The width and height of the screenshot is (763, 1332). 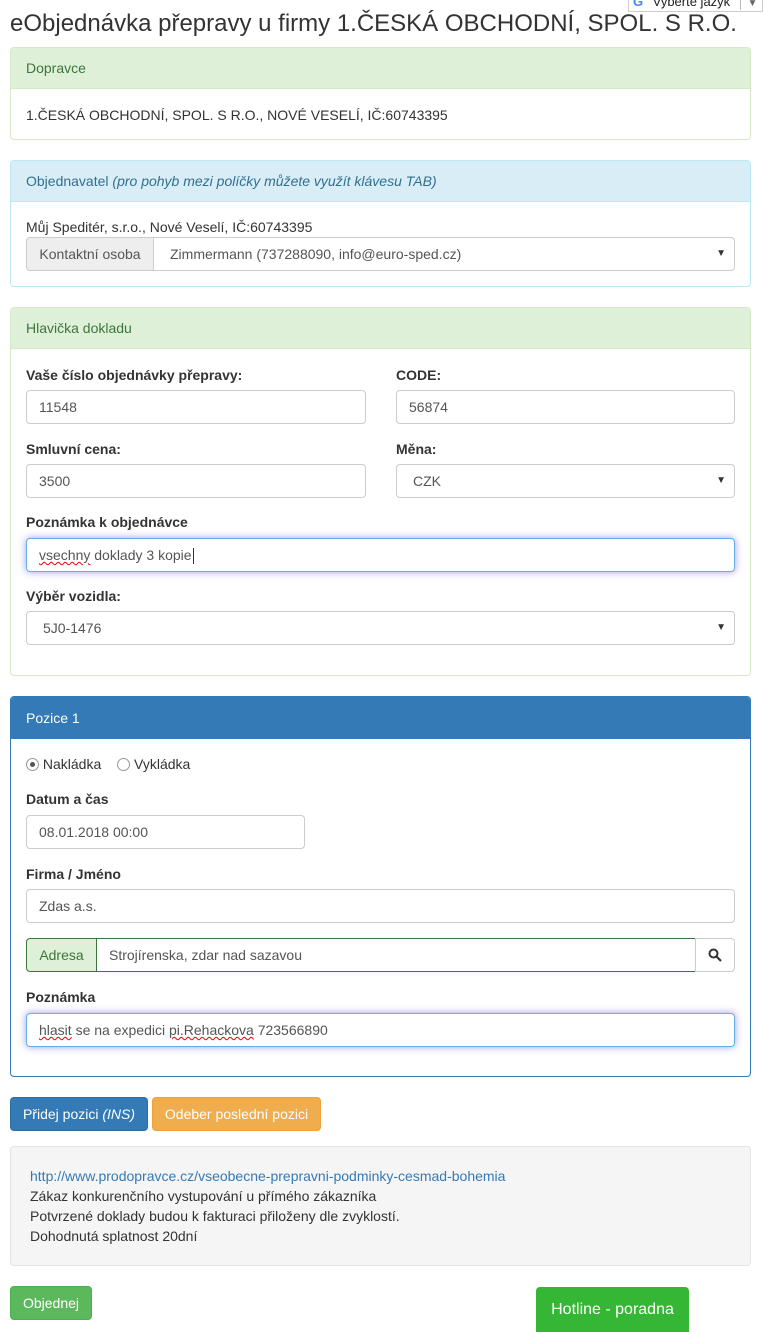 I want to click on address-search-button, so click(x=715, y=955).